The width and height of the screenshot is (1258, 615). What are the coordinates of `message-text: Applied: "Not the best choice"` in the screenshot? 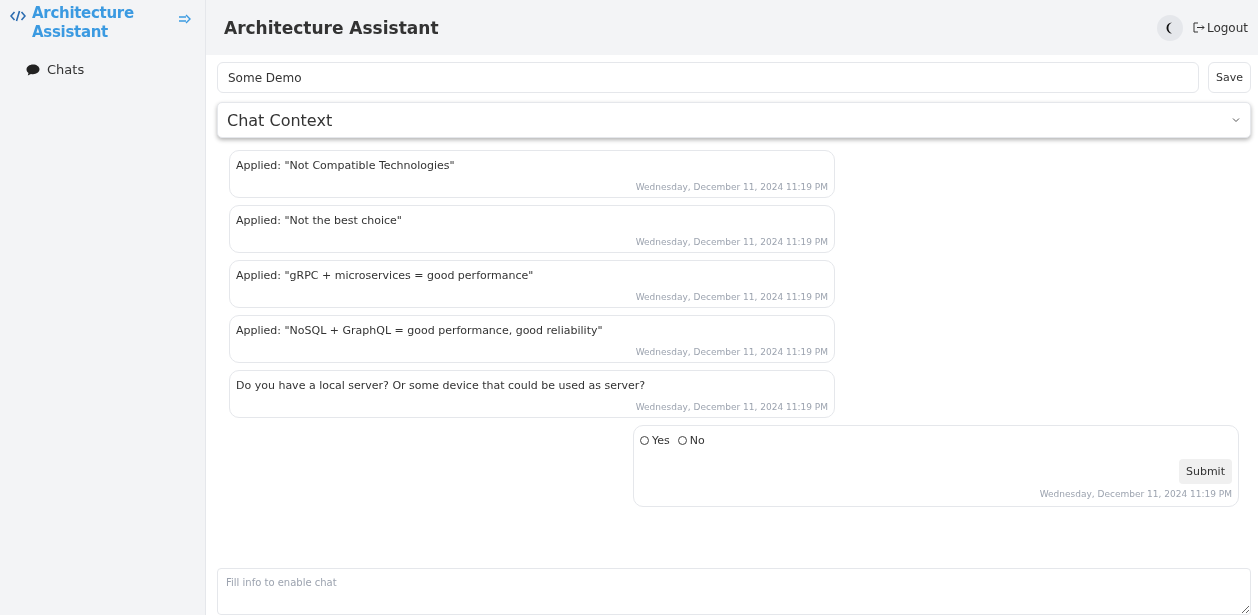 It's located at (319, 220).